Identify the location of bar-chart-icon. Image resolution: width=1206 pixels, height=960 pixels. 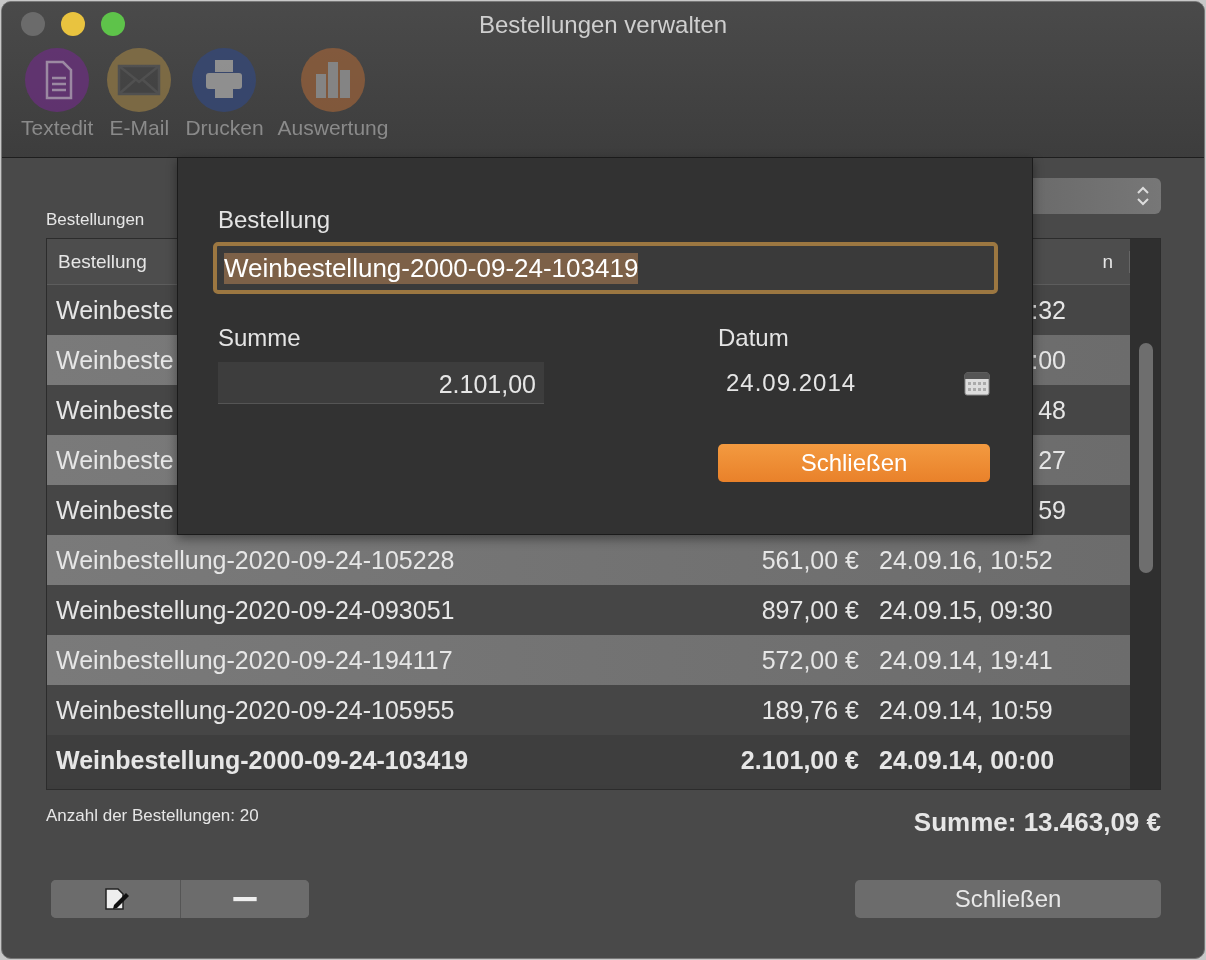
(333, 80).